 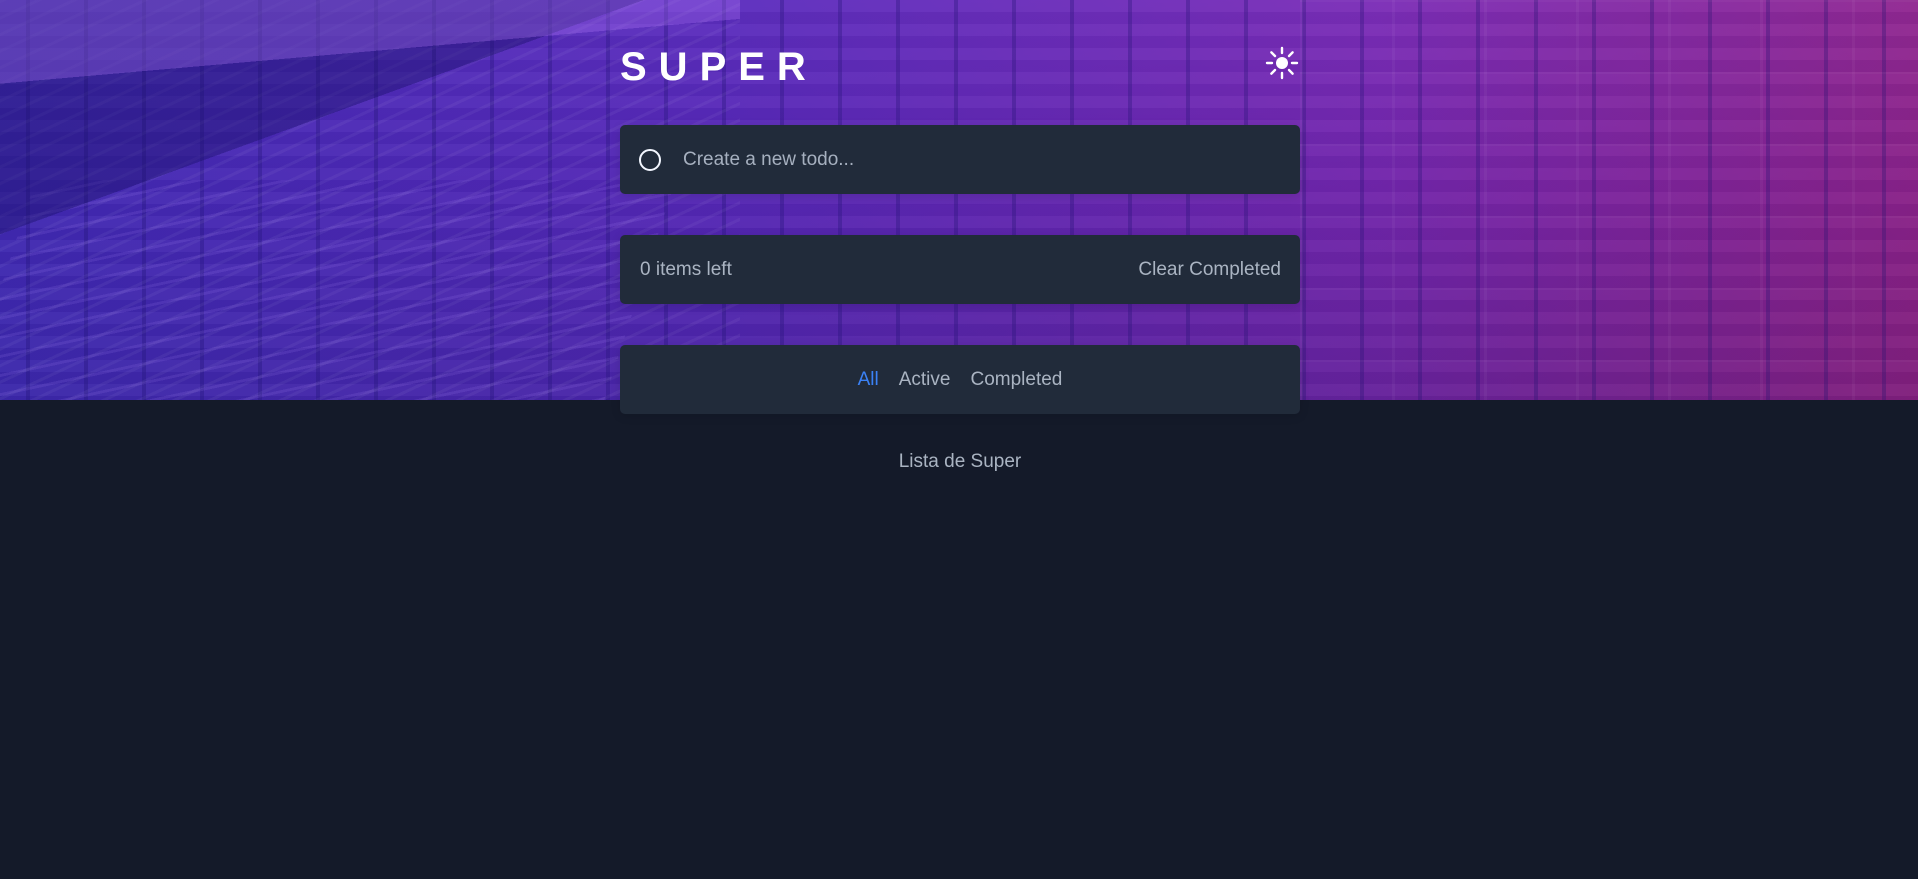 I want to click on footer-note: Lista de Super, so click(x=960, y=461).